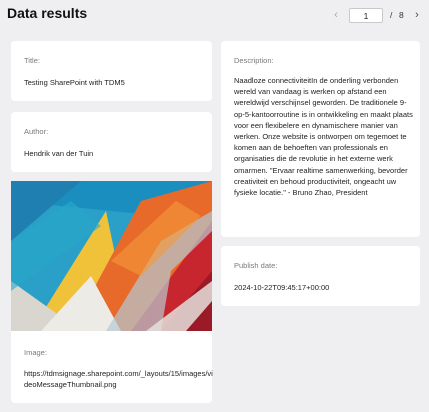 The image size is (429, 412). Describe the element at coordinates (336, 15) in the screenshot. I see `chevron-left-icon: ‹` at that location.